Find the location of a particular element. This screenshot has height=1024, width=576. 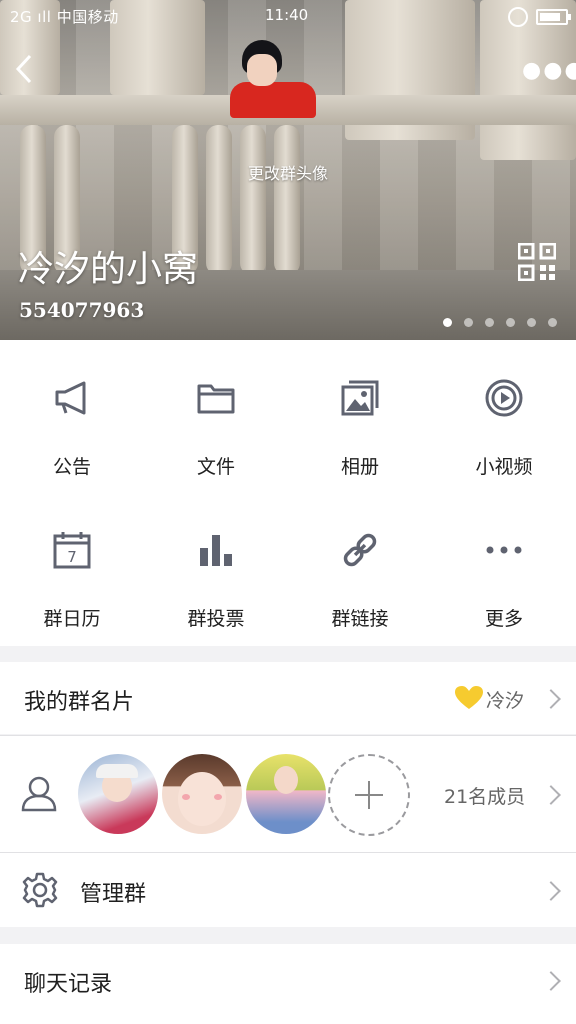

members-icon is located at coordinates (39, 794).